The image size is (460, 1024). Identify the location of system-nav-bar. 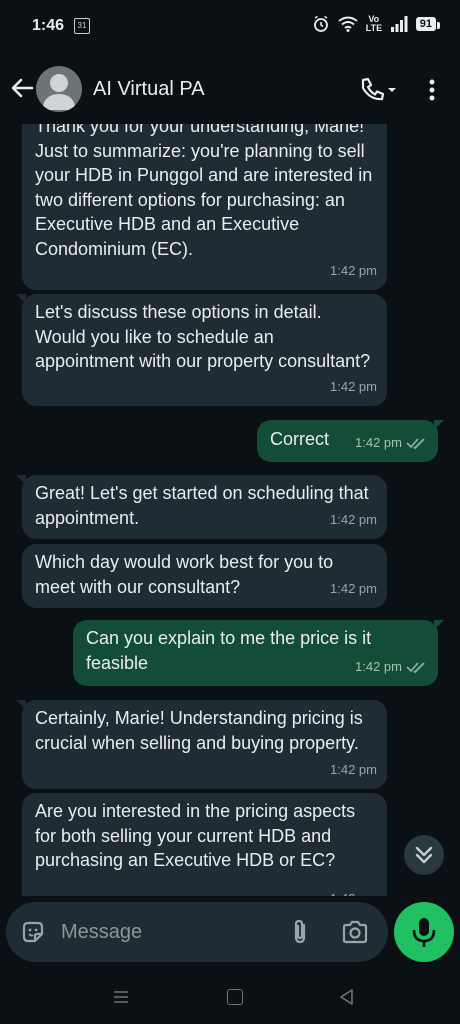
(230, 1002).